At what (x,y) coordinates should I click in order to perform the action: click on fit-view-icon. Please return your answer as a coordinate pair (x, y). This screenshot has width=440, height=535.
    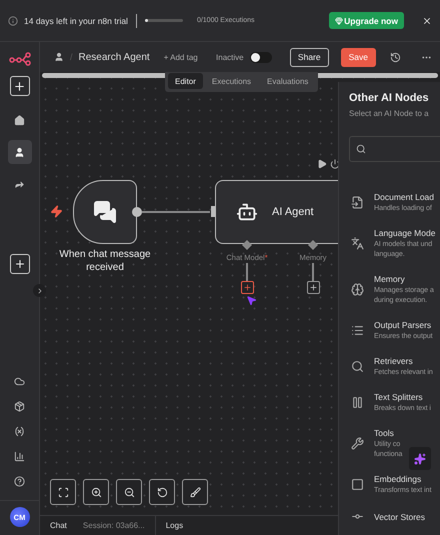
    Looking at the image, I should click on (63, 492).